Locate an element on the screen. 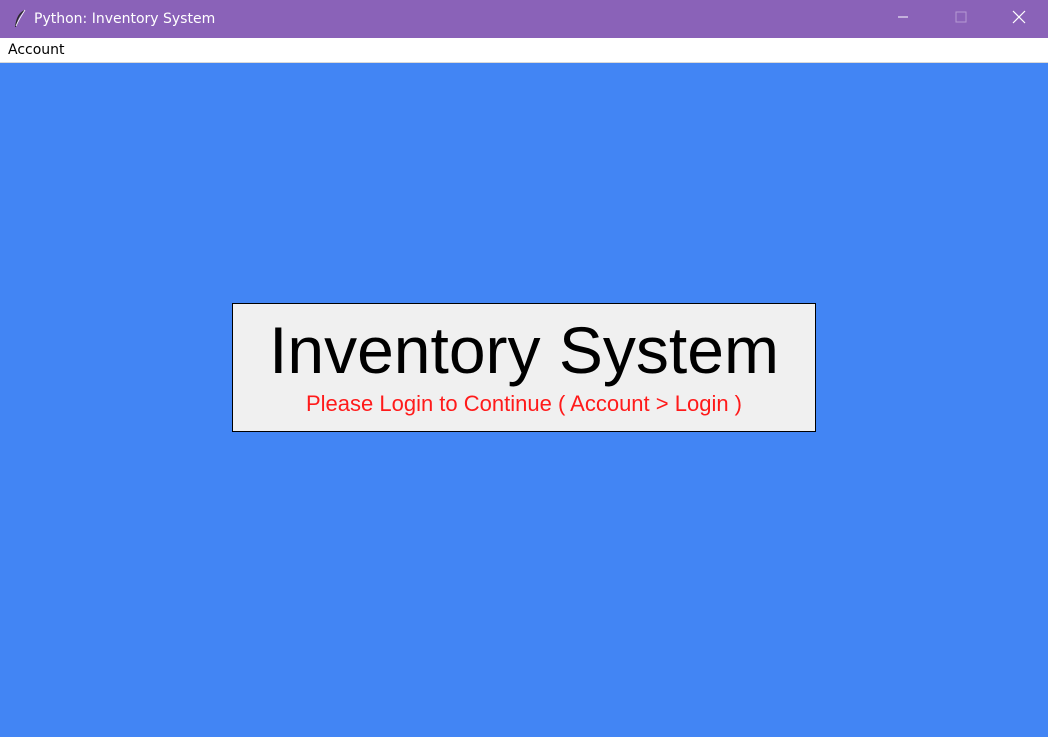 Image resolution: width=1048 pixels, height=737 pixels. close-icon is located at coordinates (1019, 19).